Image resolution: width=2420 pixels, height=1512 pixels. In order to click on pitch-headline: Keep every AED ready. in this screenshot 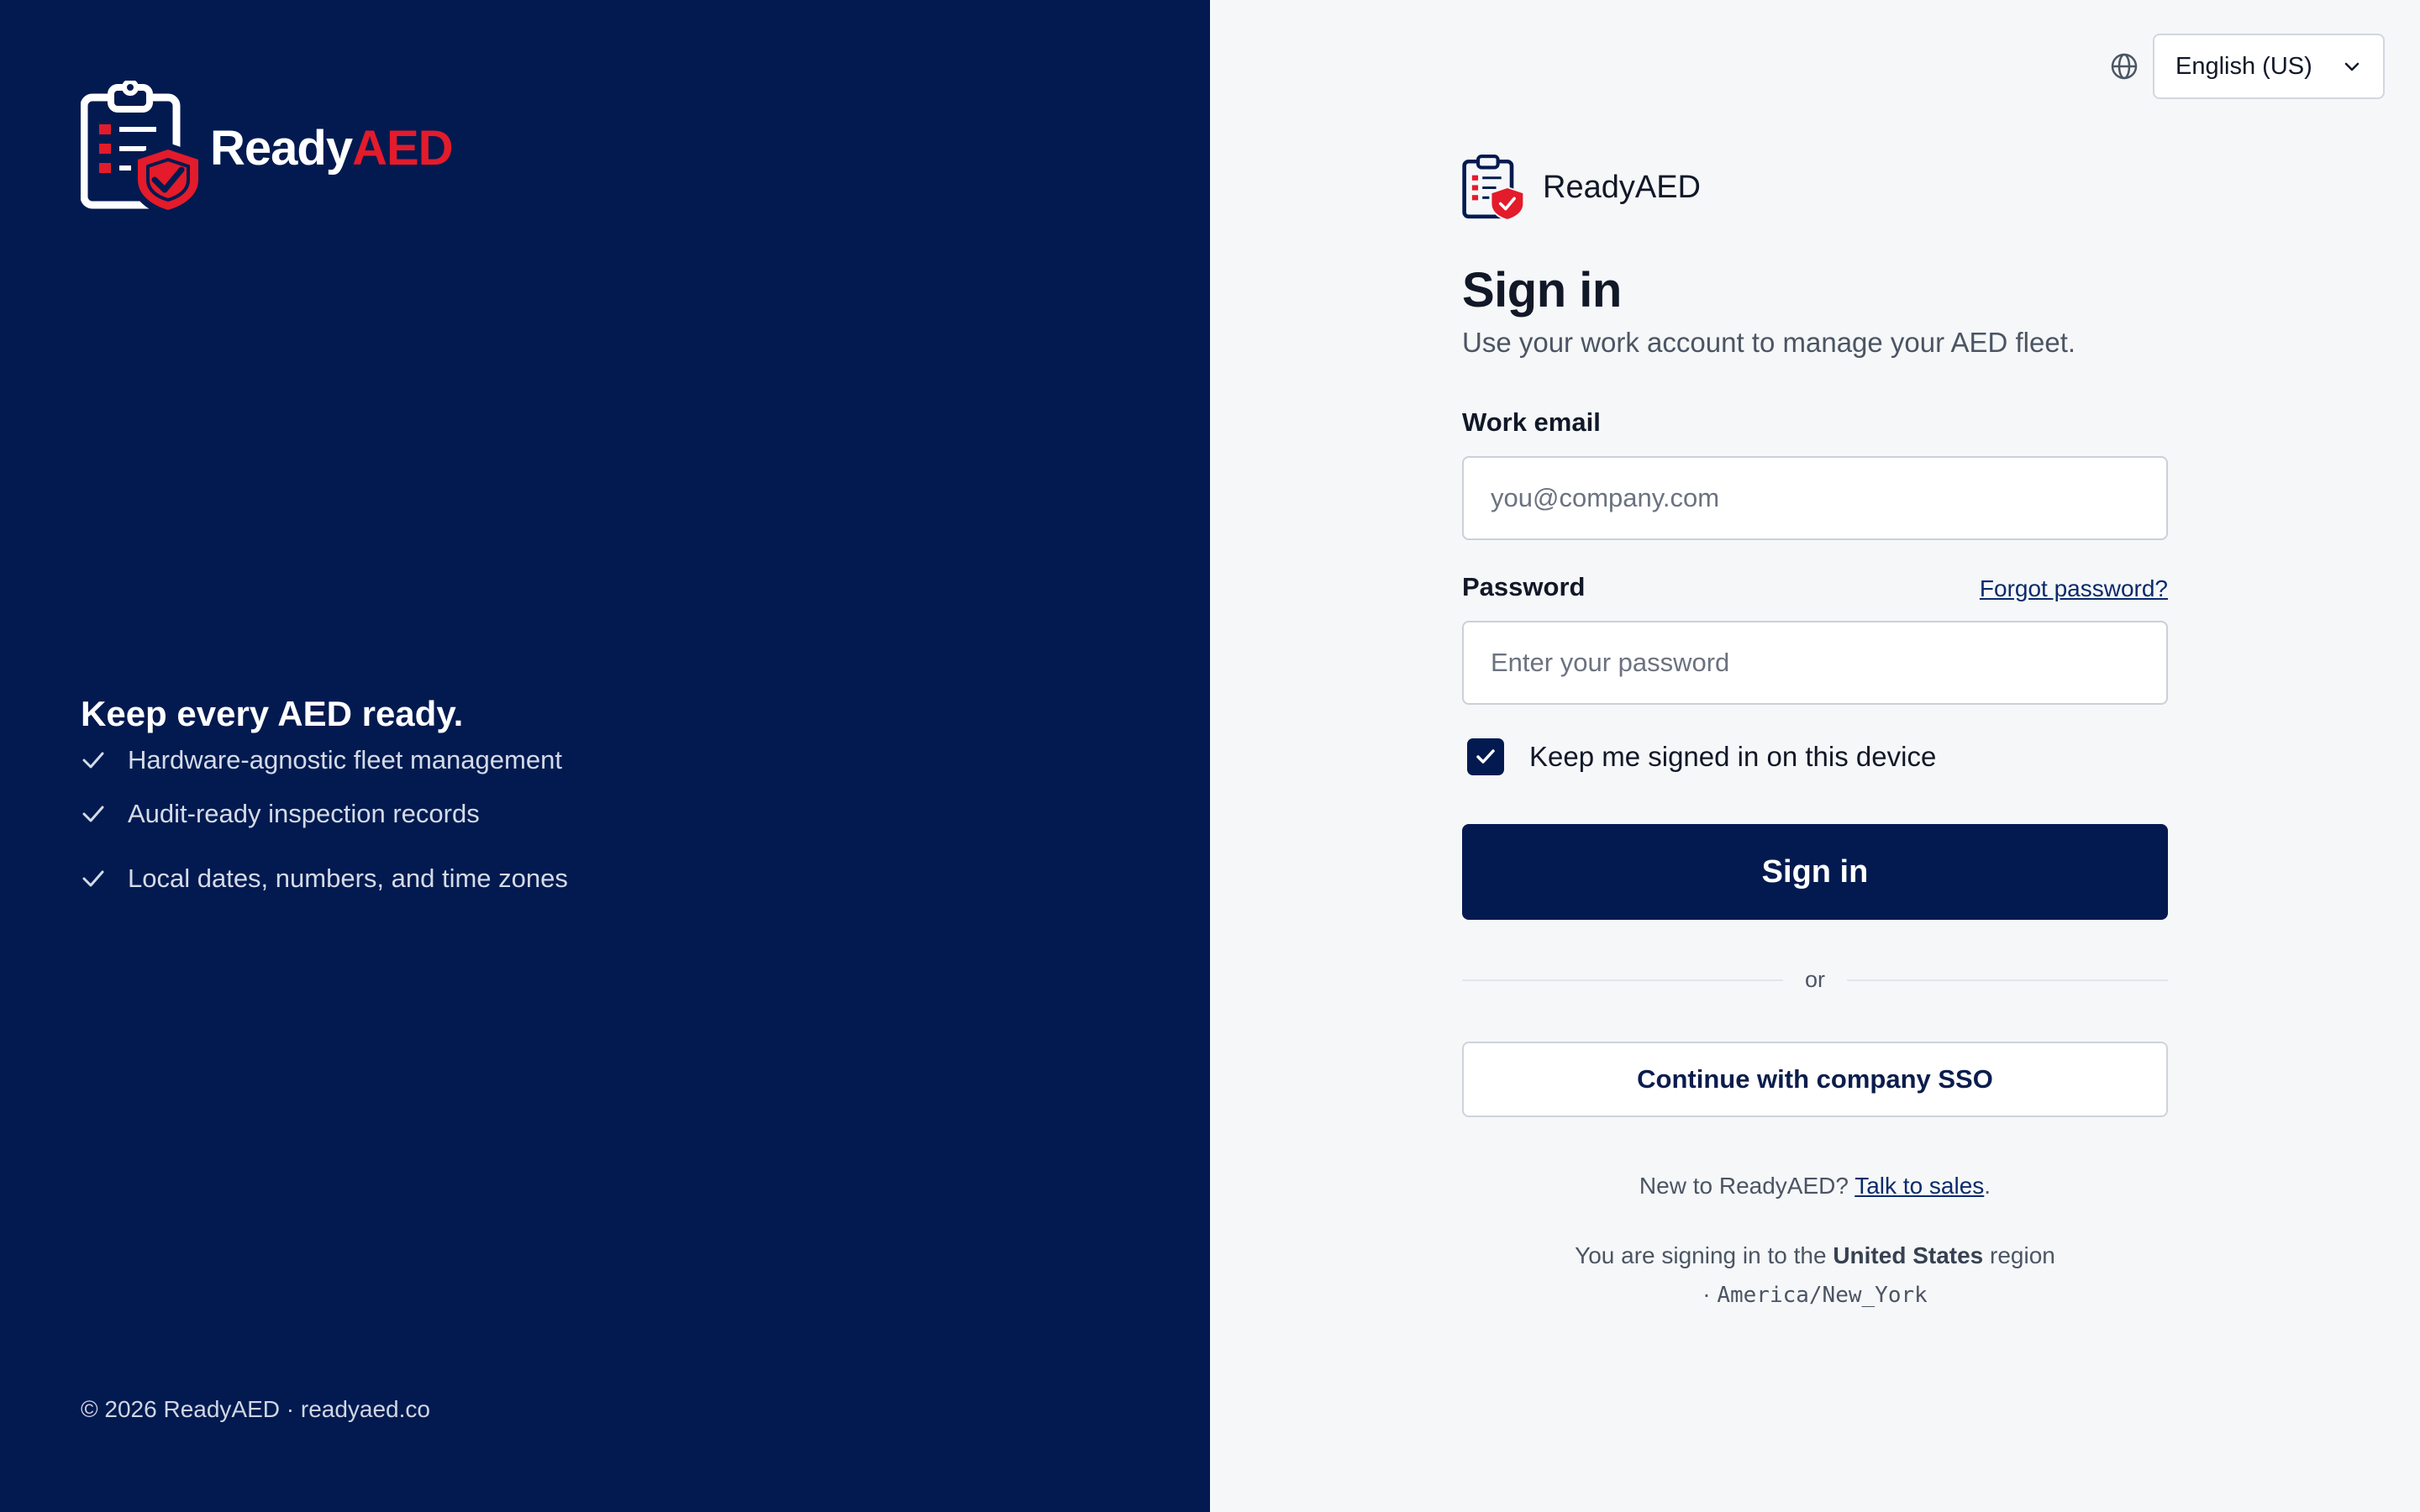, I will do `click(272, 713)`.